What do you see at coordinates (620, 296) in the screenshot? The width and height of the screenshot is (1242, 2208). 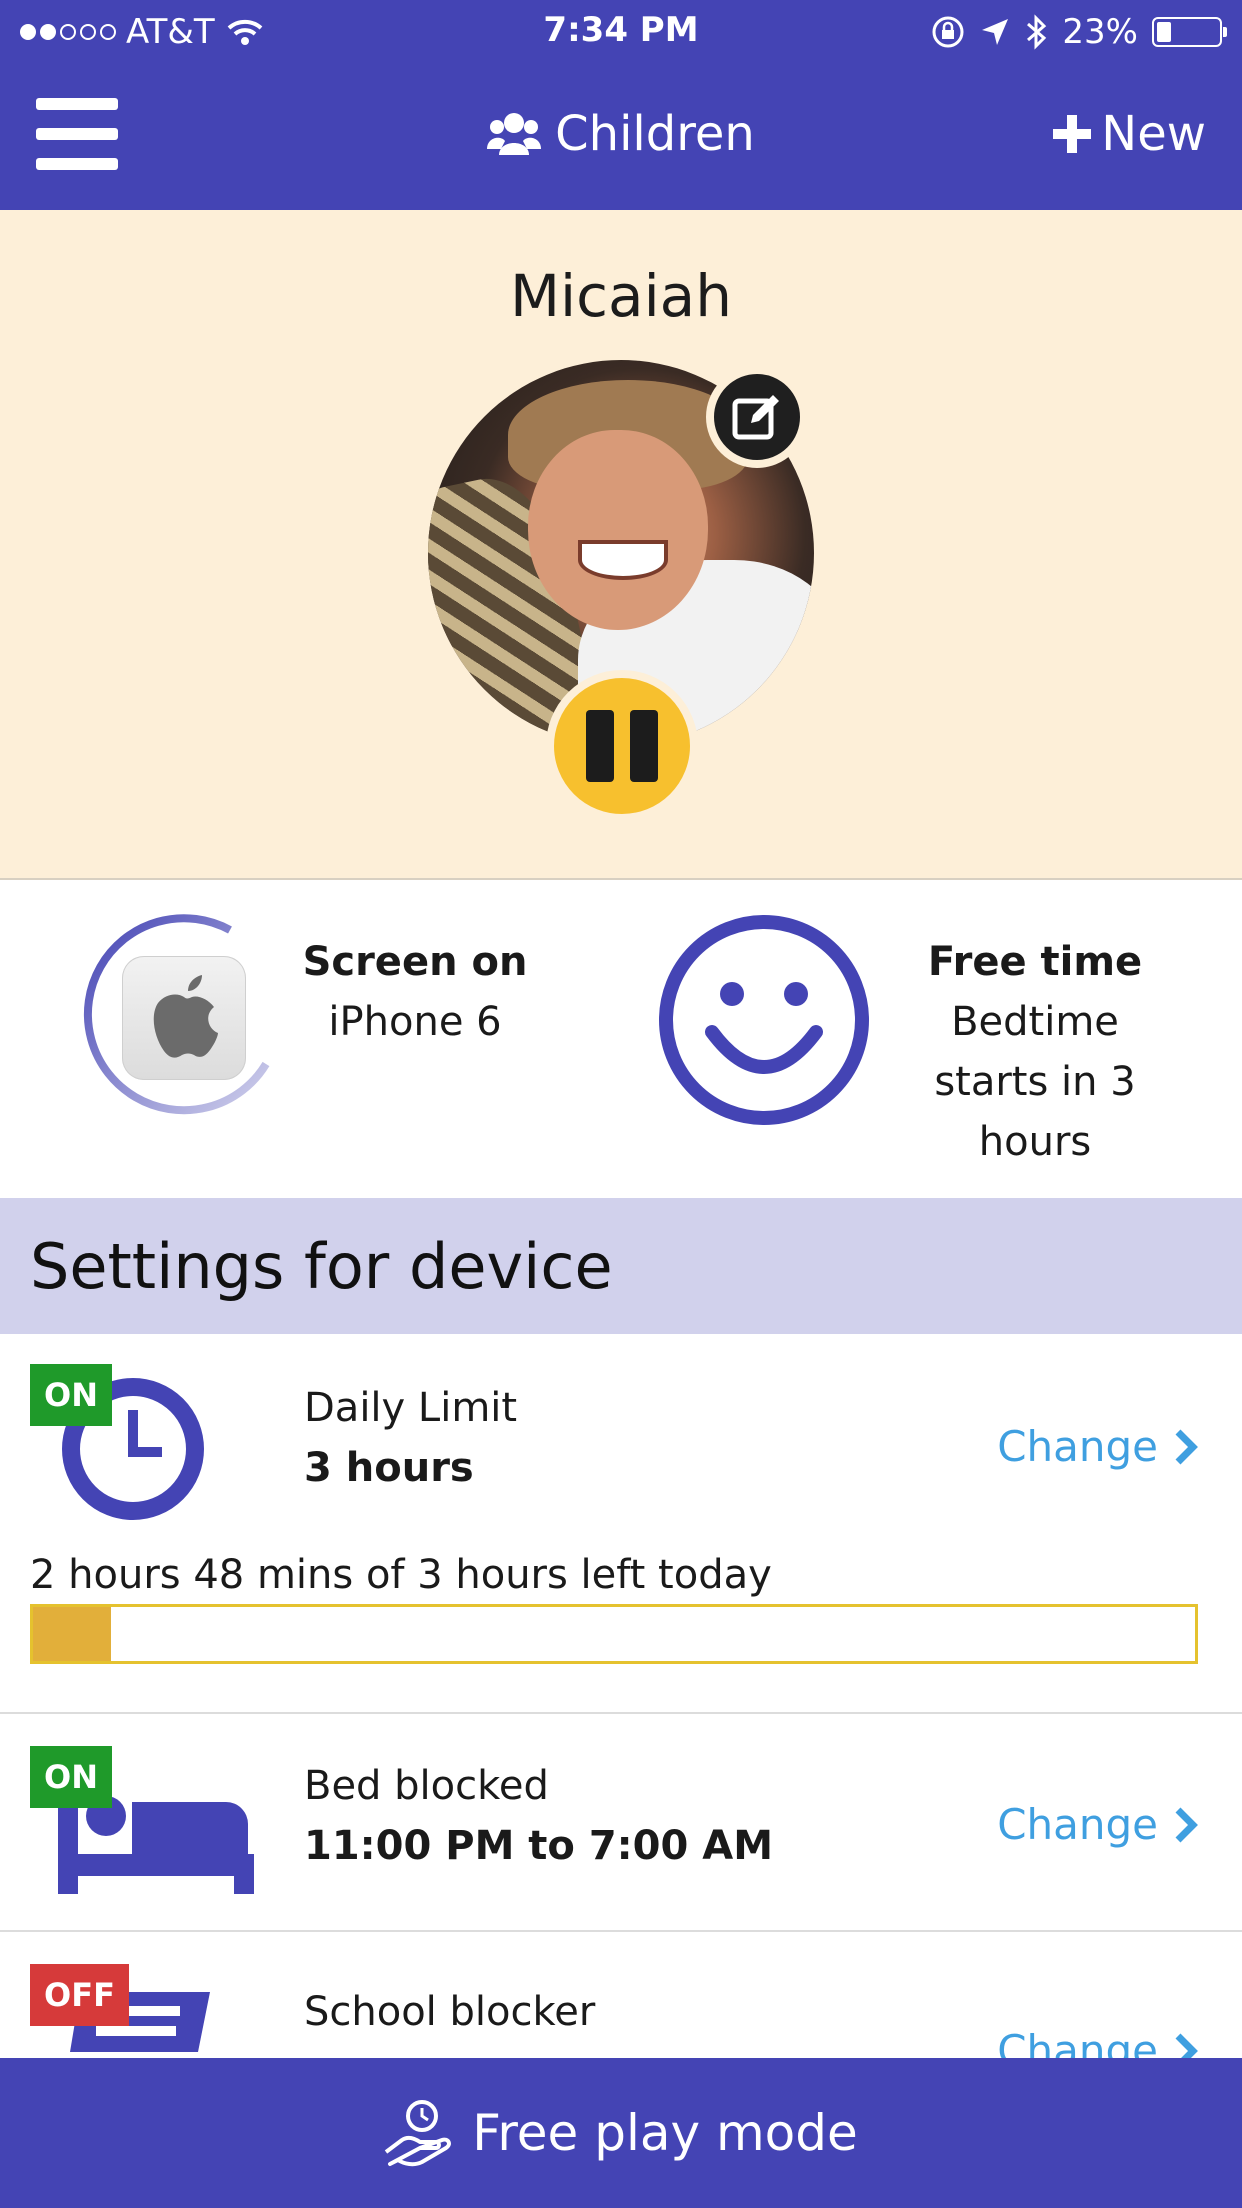 I see `child-name: Micaiah` at bounding box center [620, 296].